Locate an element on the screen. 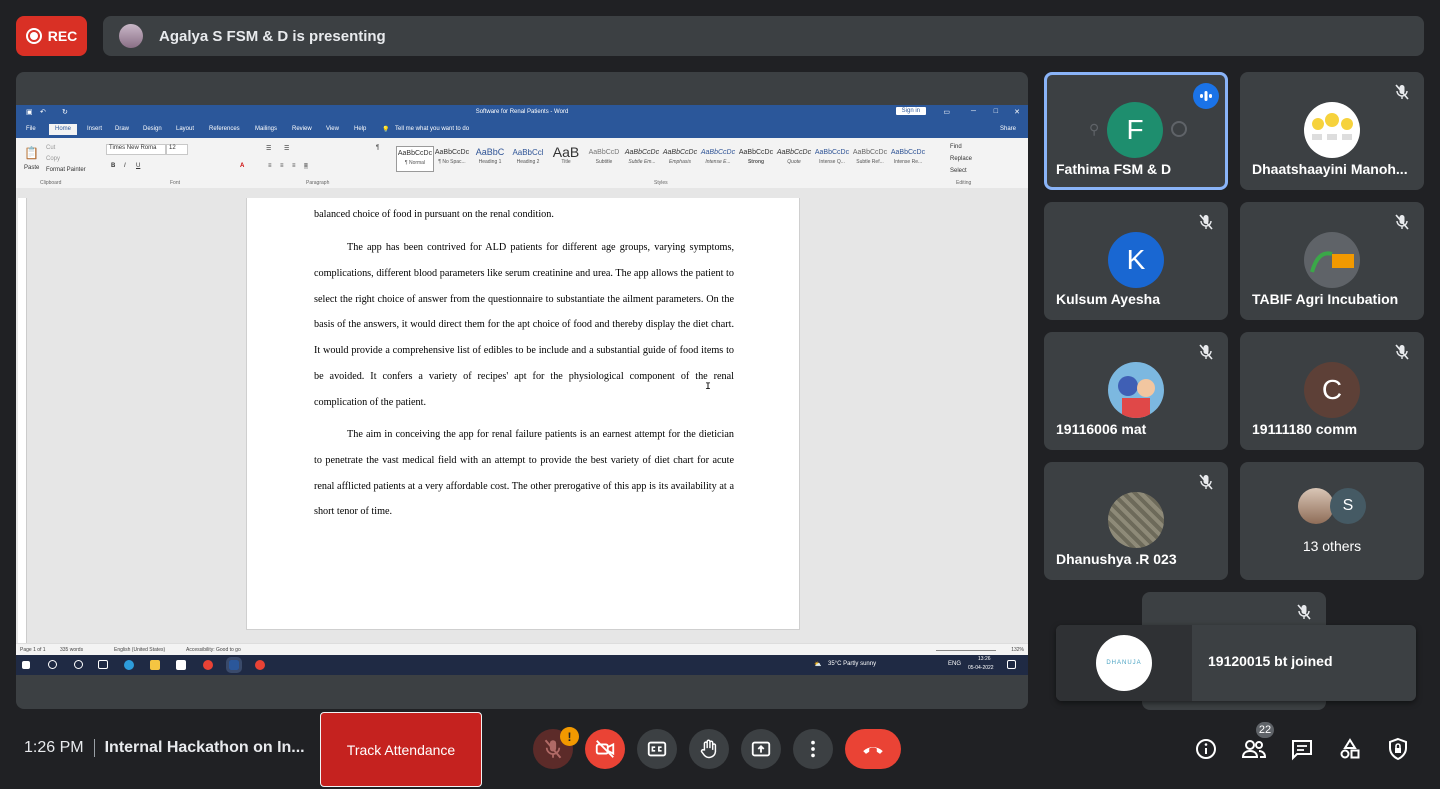 The image size is (1440, 789). sign-in-button: Sign in is located at coordinates (910, 111).